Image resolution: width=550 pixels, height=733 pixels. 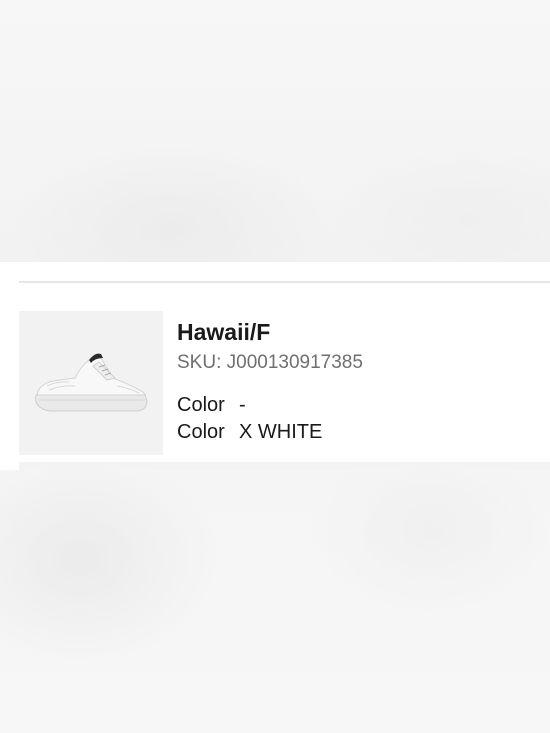 I want to click on product-name: Hawaii/F, so click(x=357, y=332).